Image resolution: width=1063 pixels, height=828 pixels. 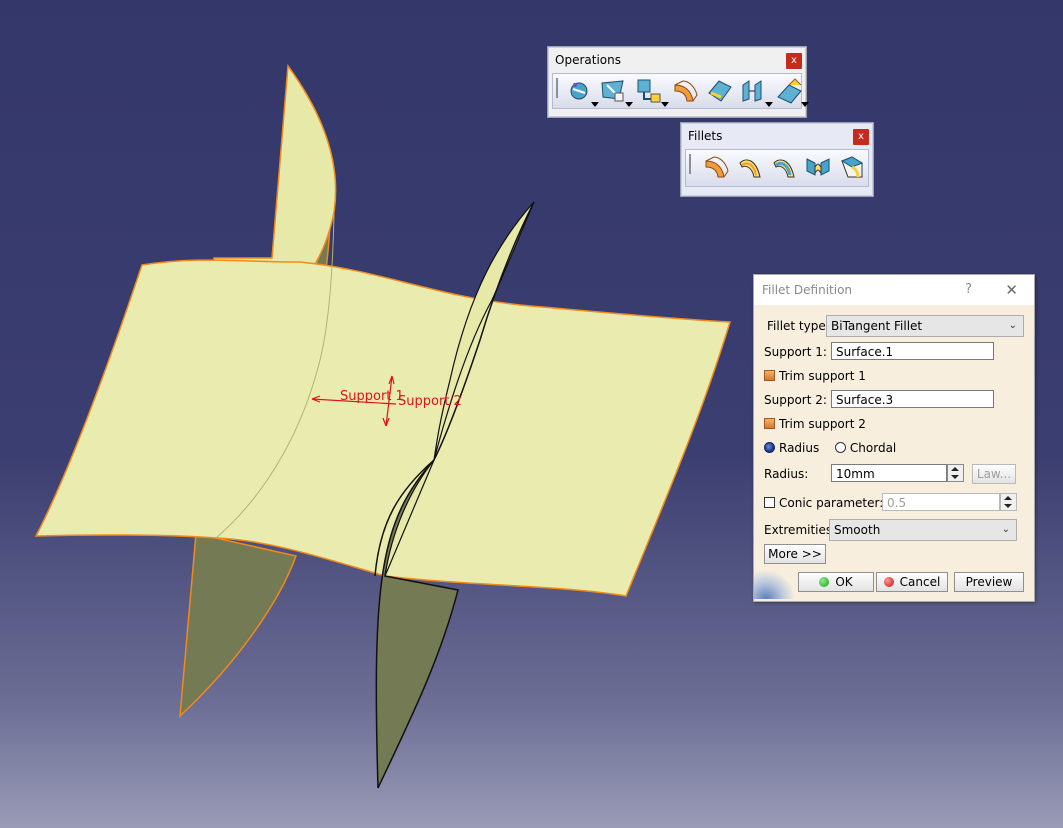 I want to click on fillets-close-button: x, so click(x=861, y=137).